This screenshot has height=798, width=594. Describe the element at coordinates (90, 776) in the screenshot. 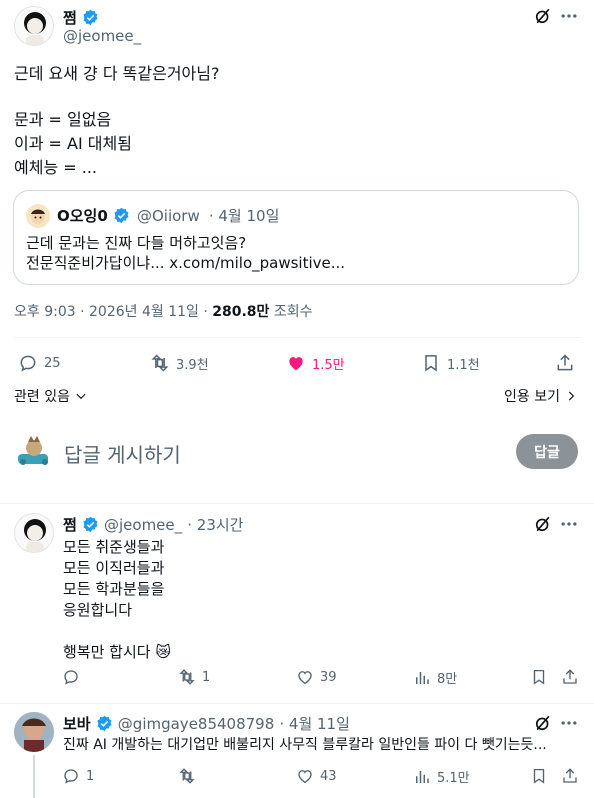

I see `reply-count: 1` at that location.